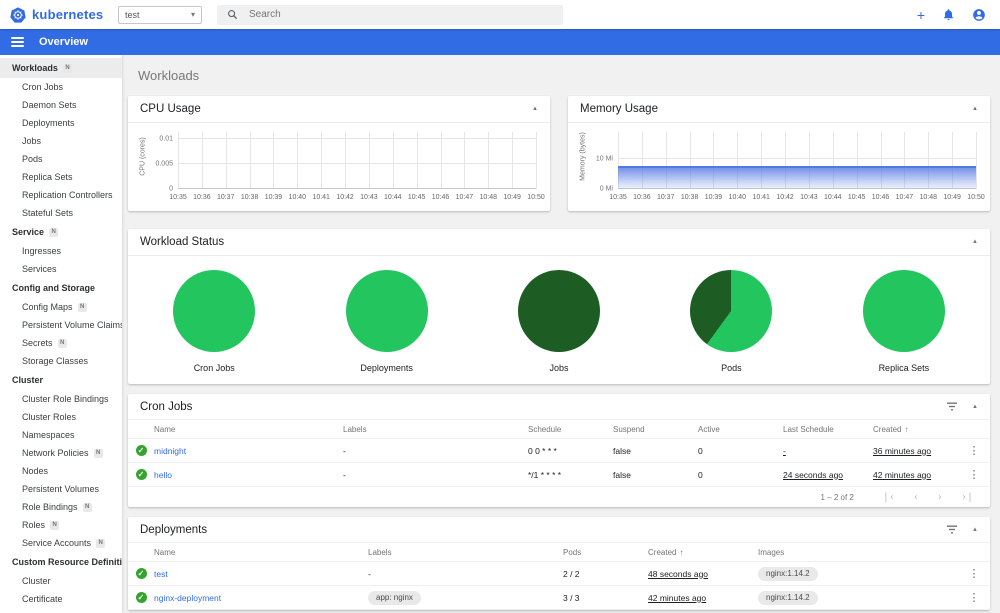 Image resolution: width=1000 pixels, height=613 pixels. What do you see at coordinates (681, 552) in the screenshot?
I see `sort-ascending-icon: ↑` at bounding box center [681, 552].